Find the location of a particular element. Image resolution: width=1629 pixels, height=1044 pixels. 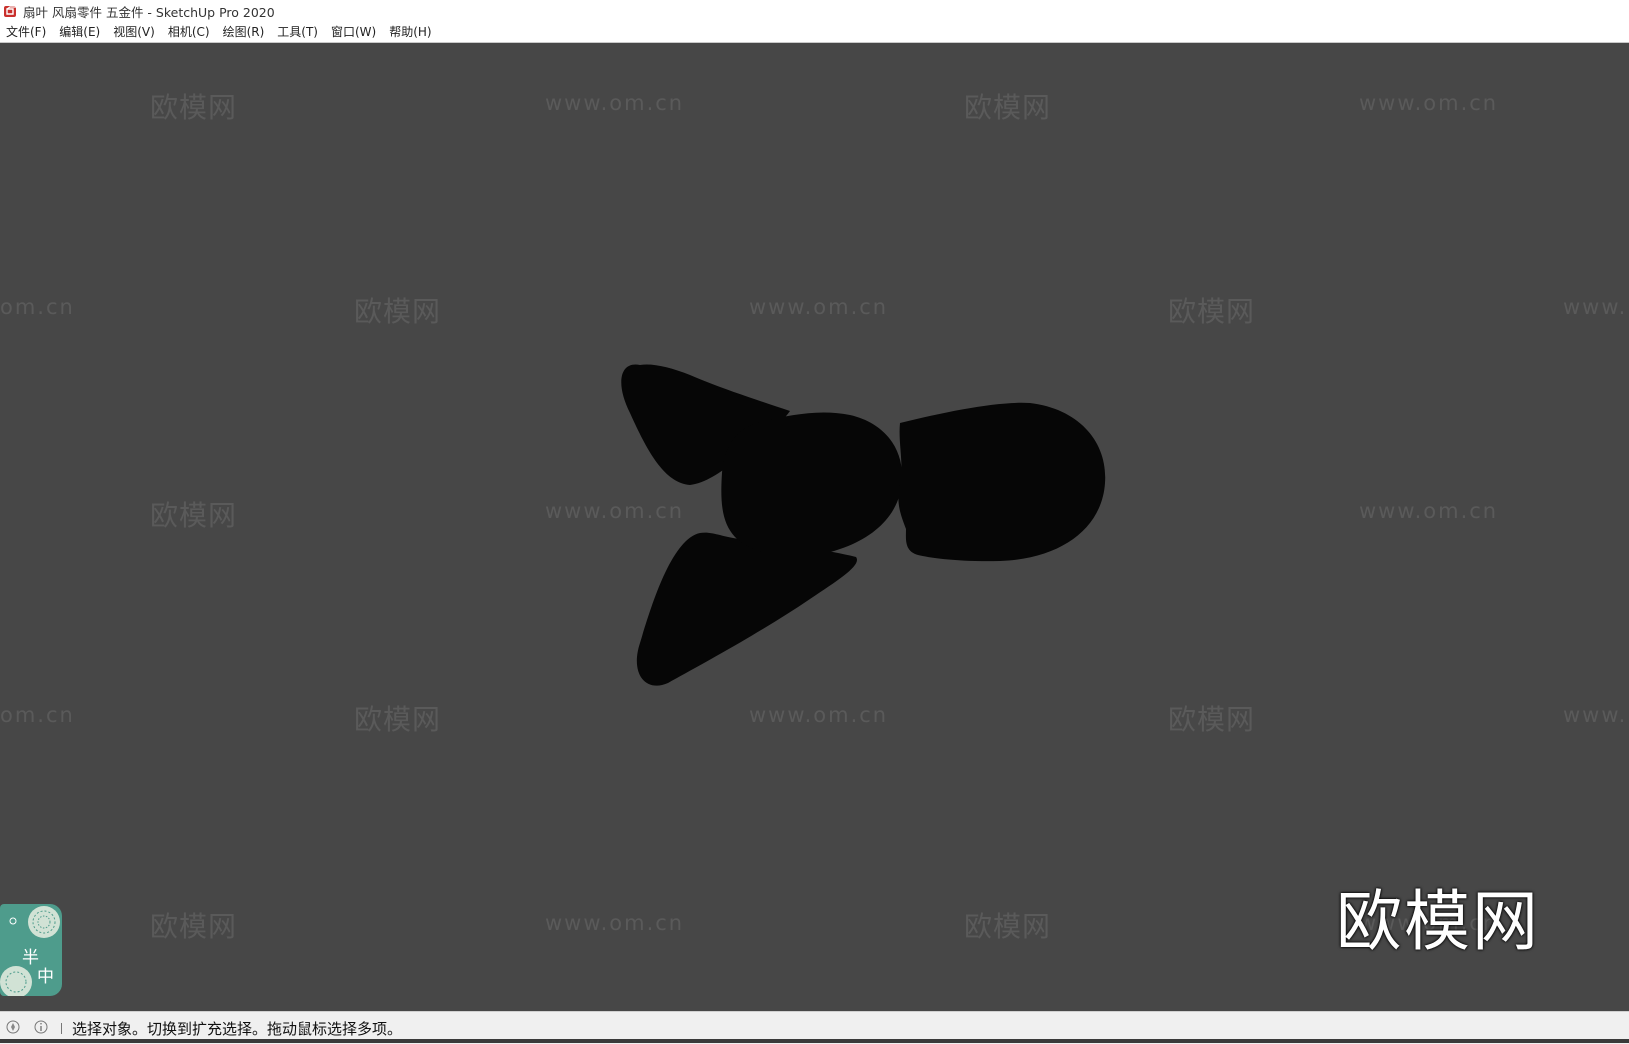

sketchup-logo-icon is located at coordinates (10, 11).